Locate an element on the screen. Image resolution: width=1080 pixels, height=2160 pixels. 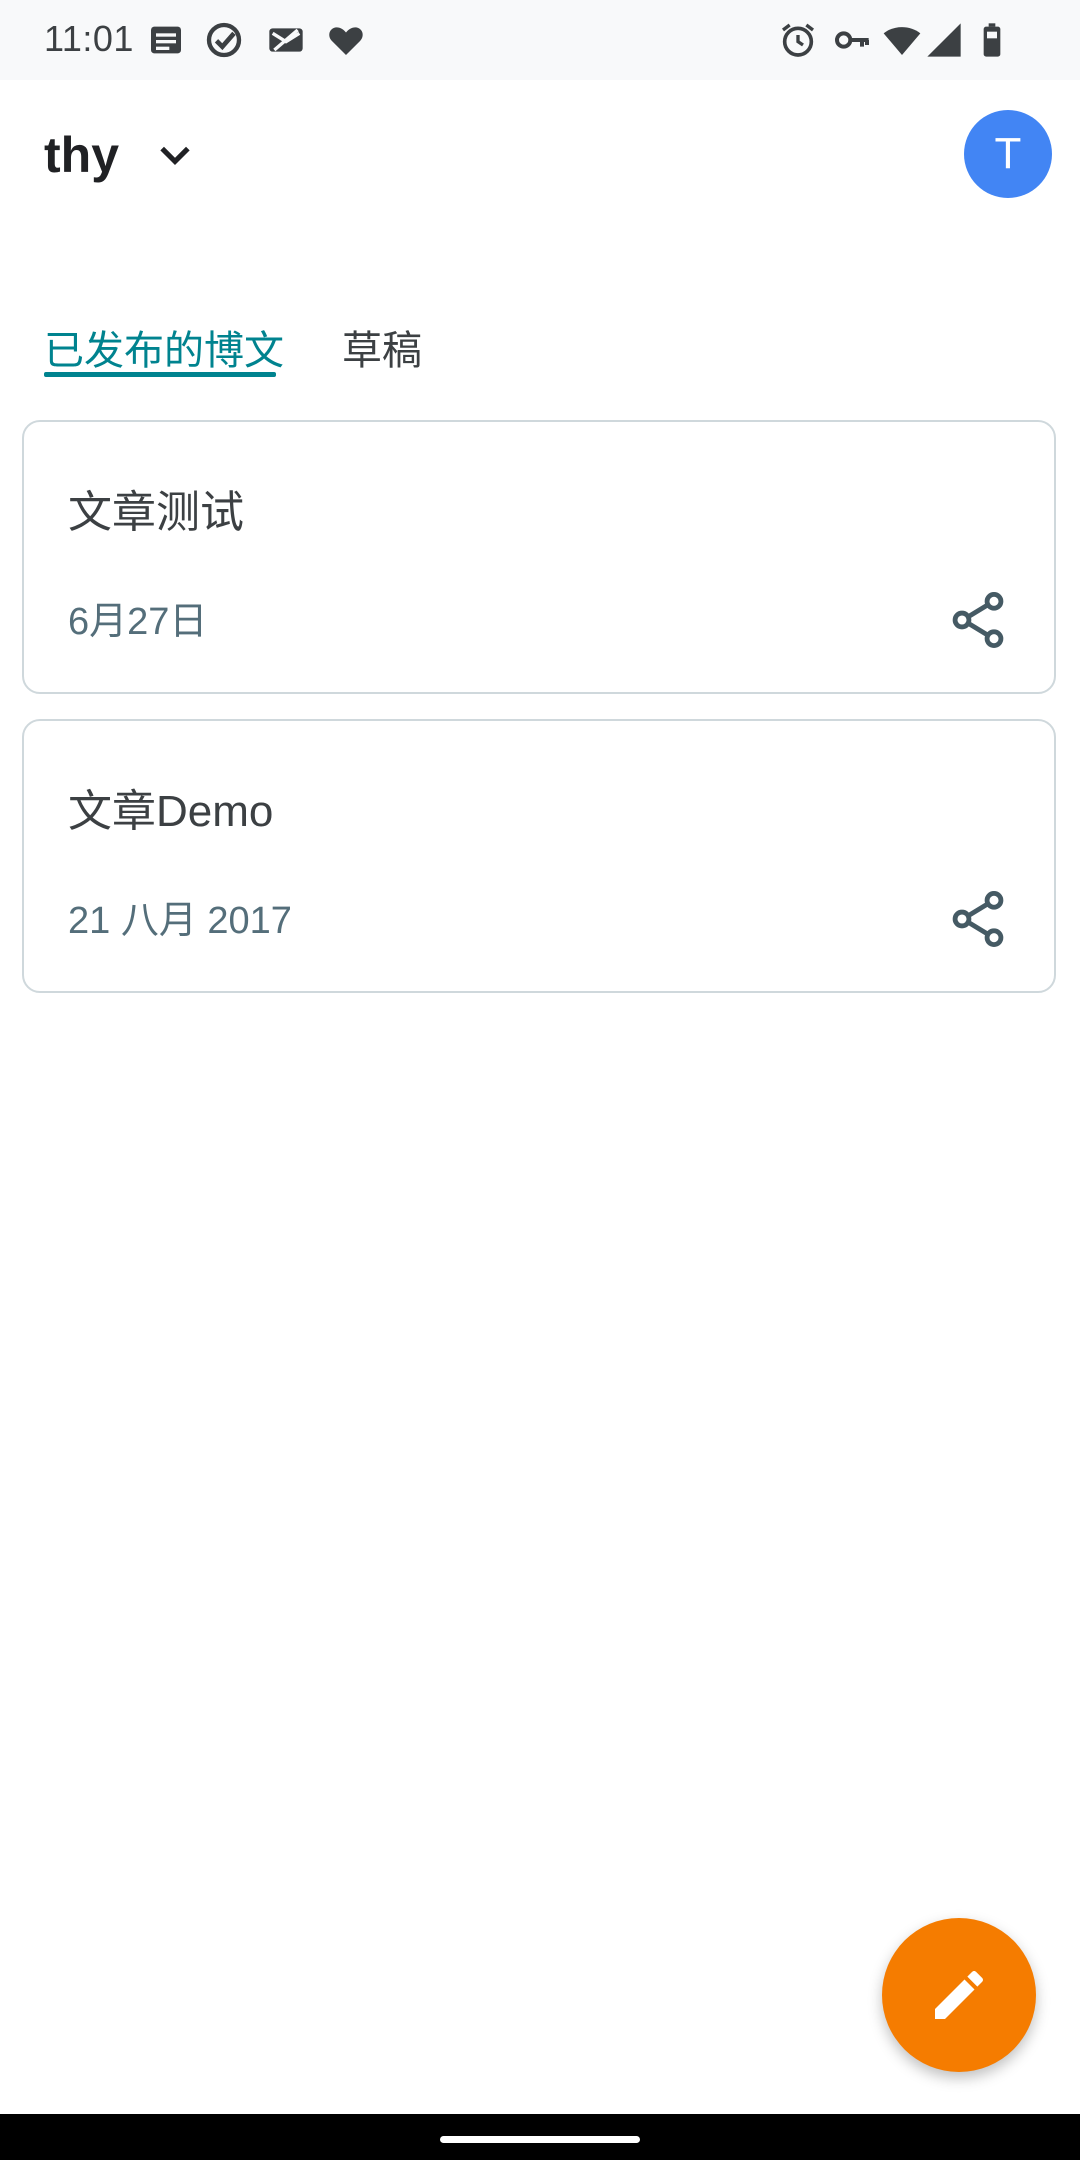
system-navigation-bar is located at coordinates (540, 2137).